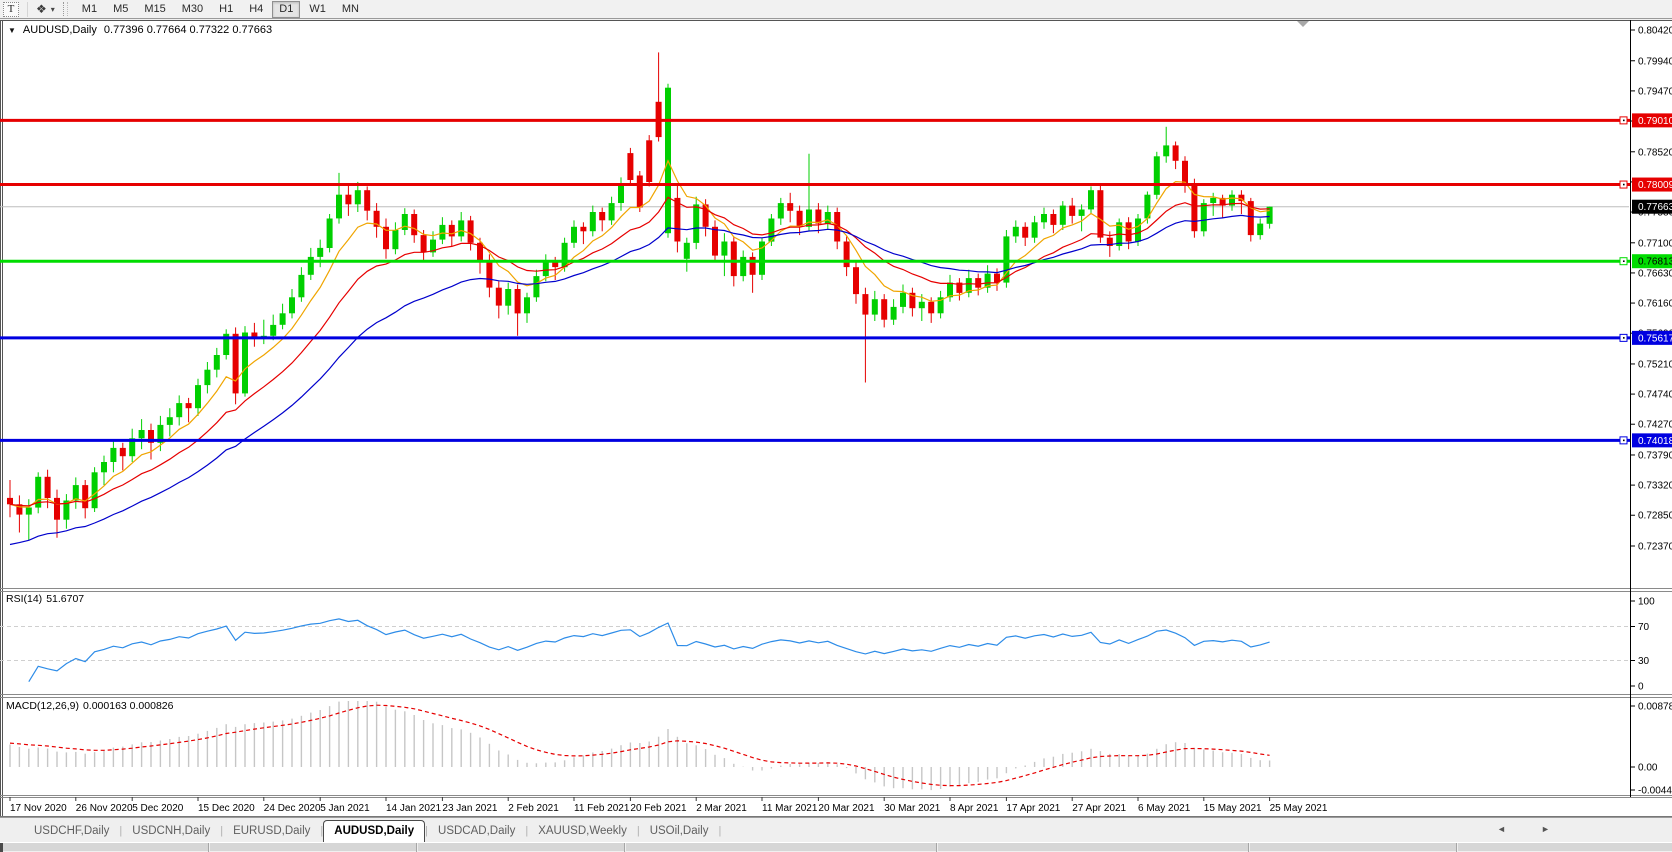  I want to click on rsi-tick-label: 0, so click(1641, 687).